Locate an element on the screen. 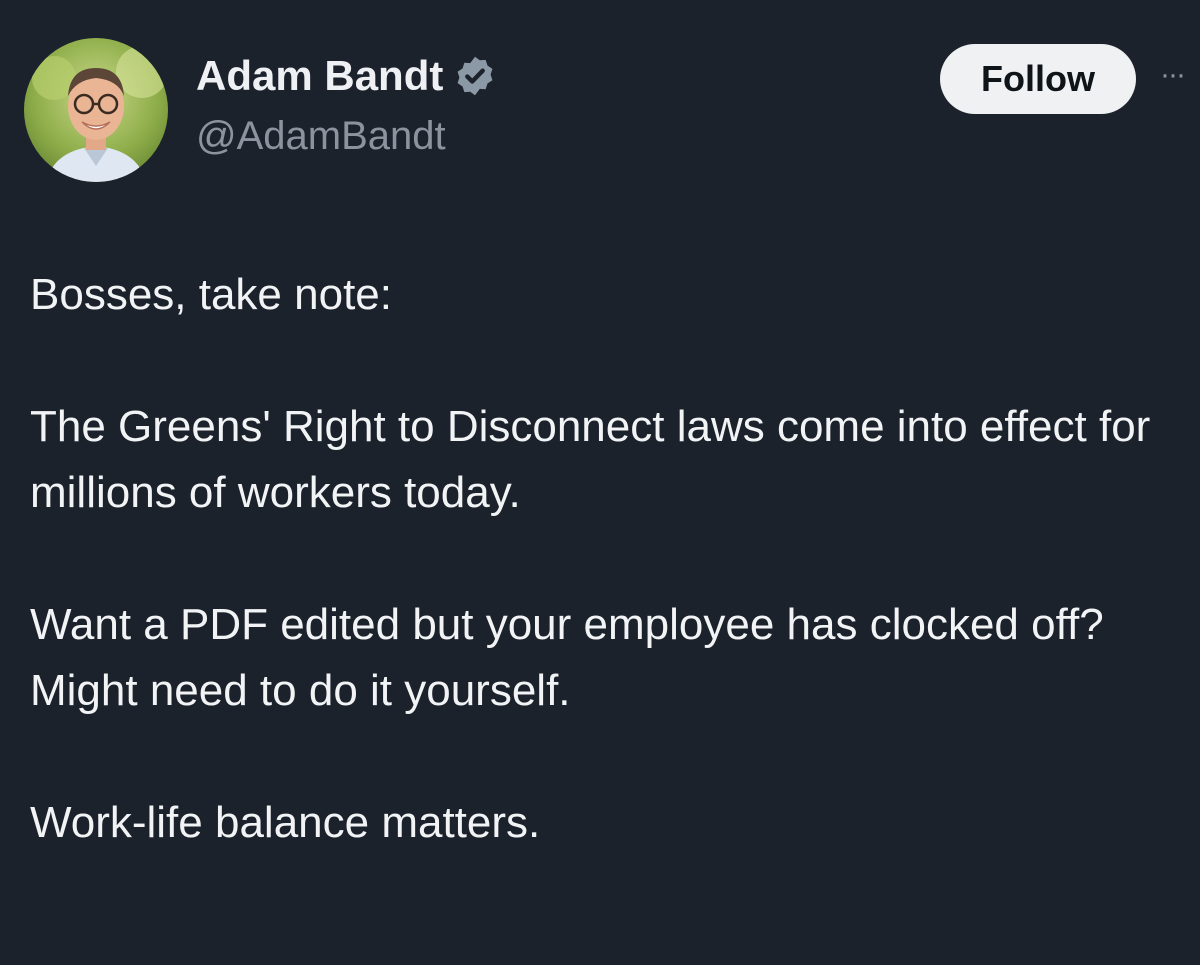 The image size is (1200, 965). user-handle: @AdamBandt is located at coordinates (321, 136).